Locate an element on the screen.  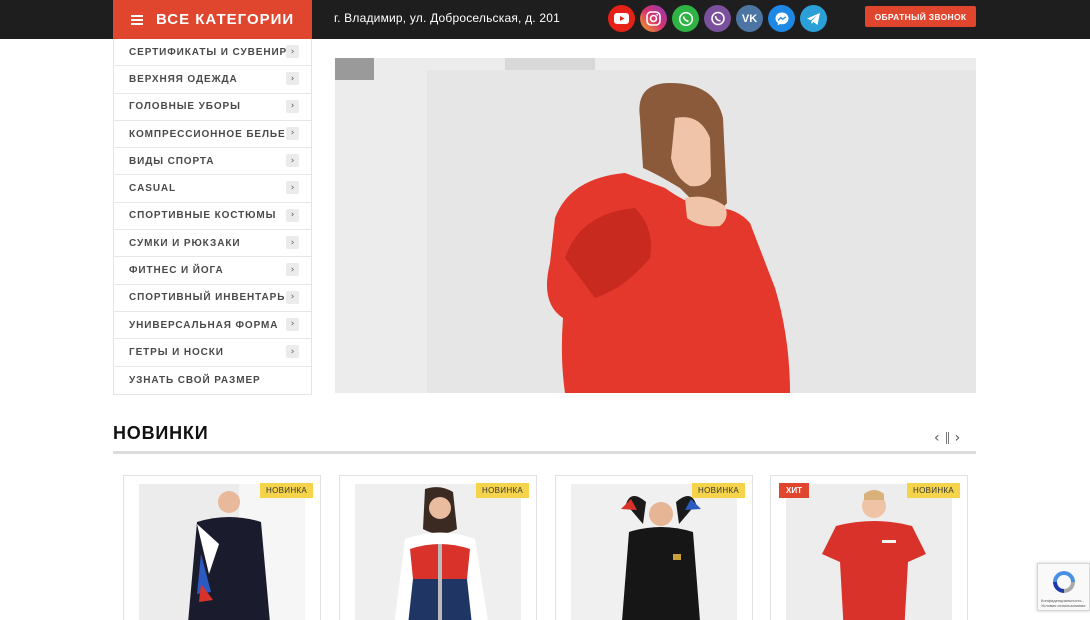
carousel-controls: ‹ › is located at coordinates (947, 438).